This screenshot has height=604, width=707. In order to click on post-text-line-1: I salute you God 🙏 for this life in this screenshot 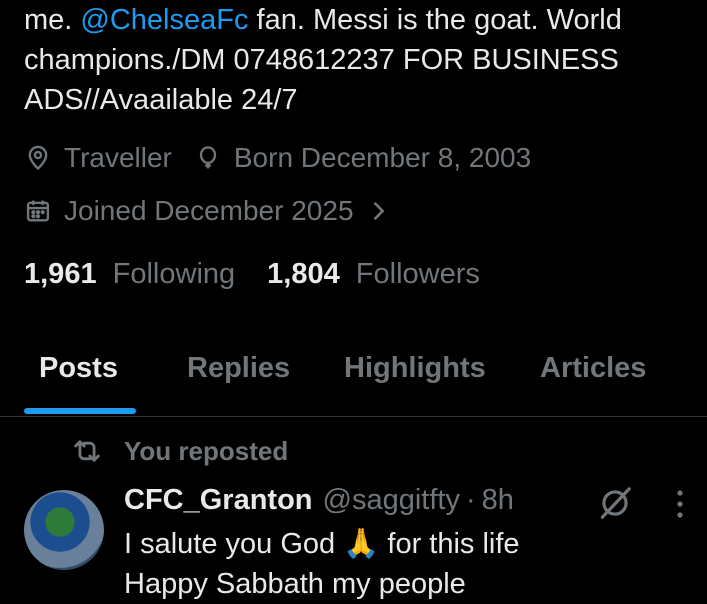, I will do `click(322, 544)`.